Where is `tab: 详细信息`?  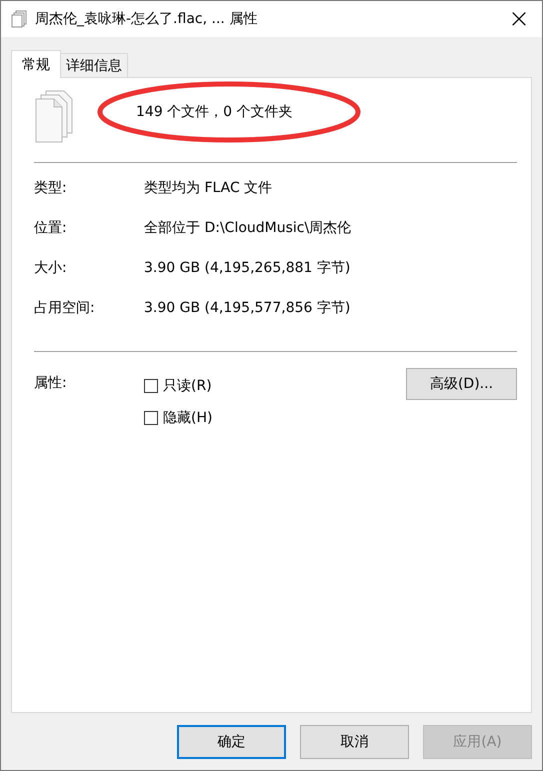 tab: 详细信息 is located at coordinates (94, 65).